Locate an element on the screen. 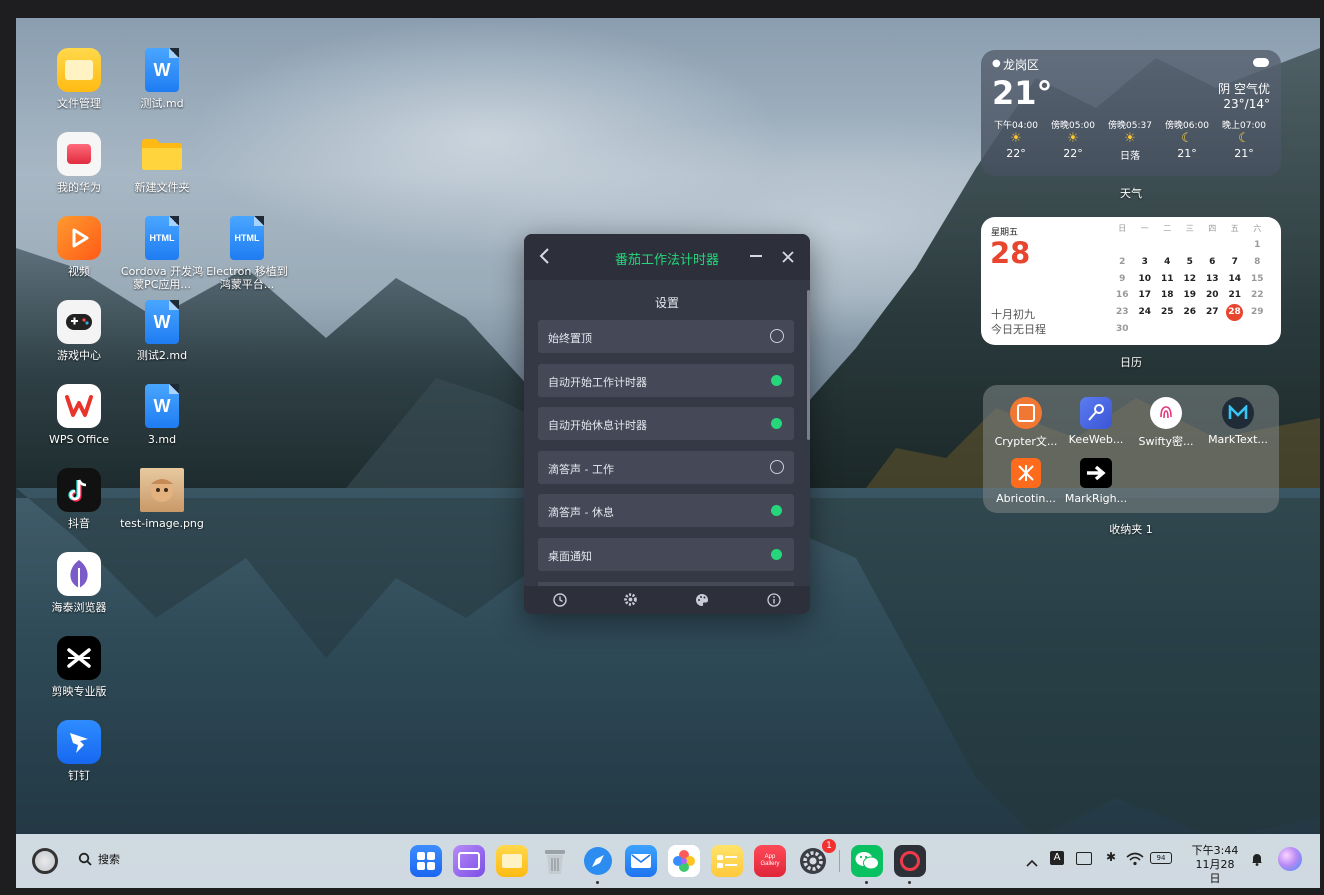 Image resolution: width=1324 pixels, height=895 pixels. input-method-indicator: A is located at coordinates (1057, 858).